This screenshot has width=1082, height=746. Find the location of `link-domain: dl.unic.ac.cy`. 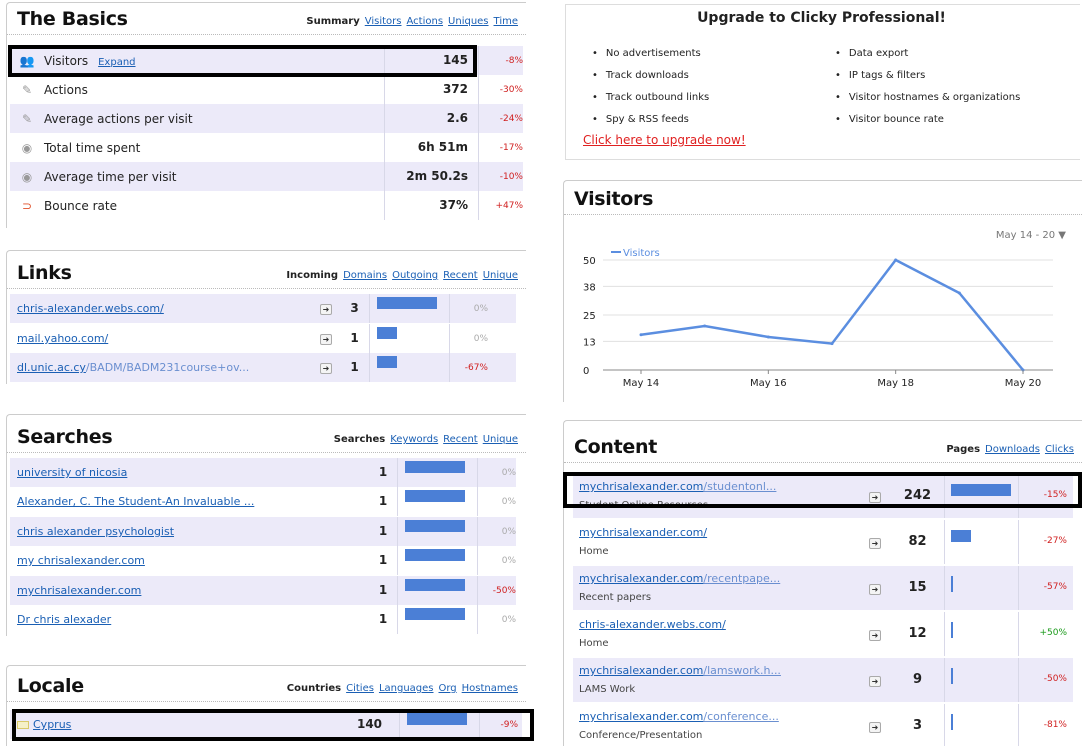

link-domain: dl.unic.ac.cy is located at coordinates (51, 367).